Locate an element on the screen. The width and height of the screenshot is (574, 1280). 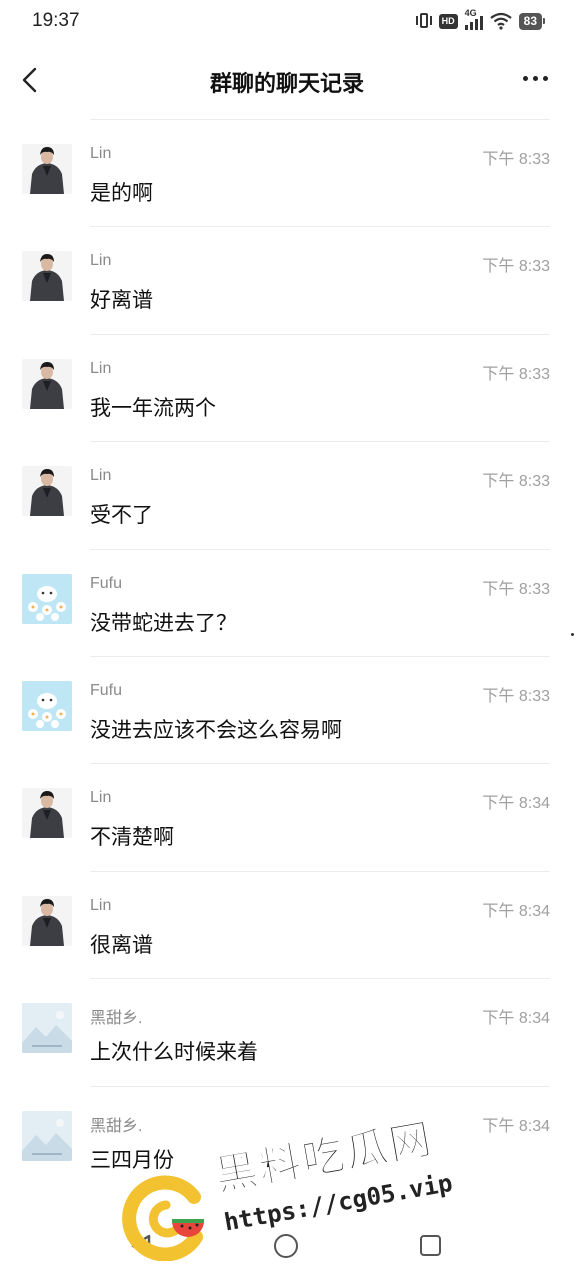
list-item: Fufu 下午 8:33 没带蛇进去了？ is located at coordinates (286, 602).